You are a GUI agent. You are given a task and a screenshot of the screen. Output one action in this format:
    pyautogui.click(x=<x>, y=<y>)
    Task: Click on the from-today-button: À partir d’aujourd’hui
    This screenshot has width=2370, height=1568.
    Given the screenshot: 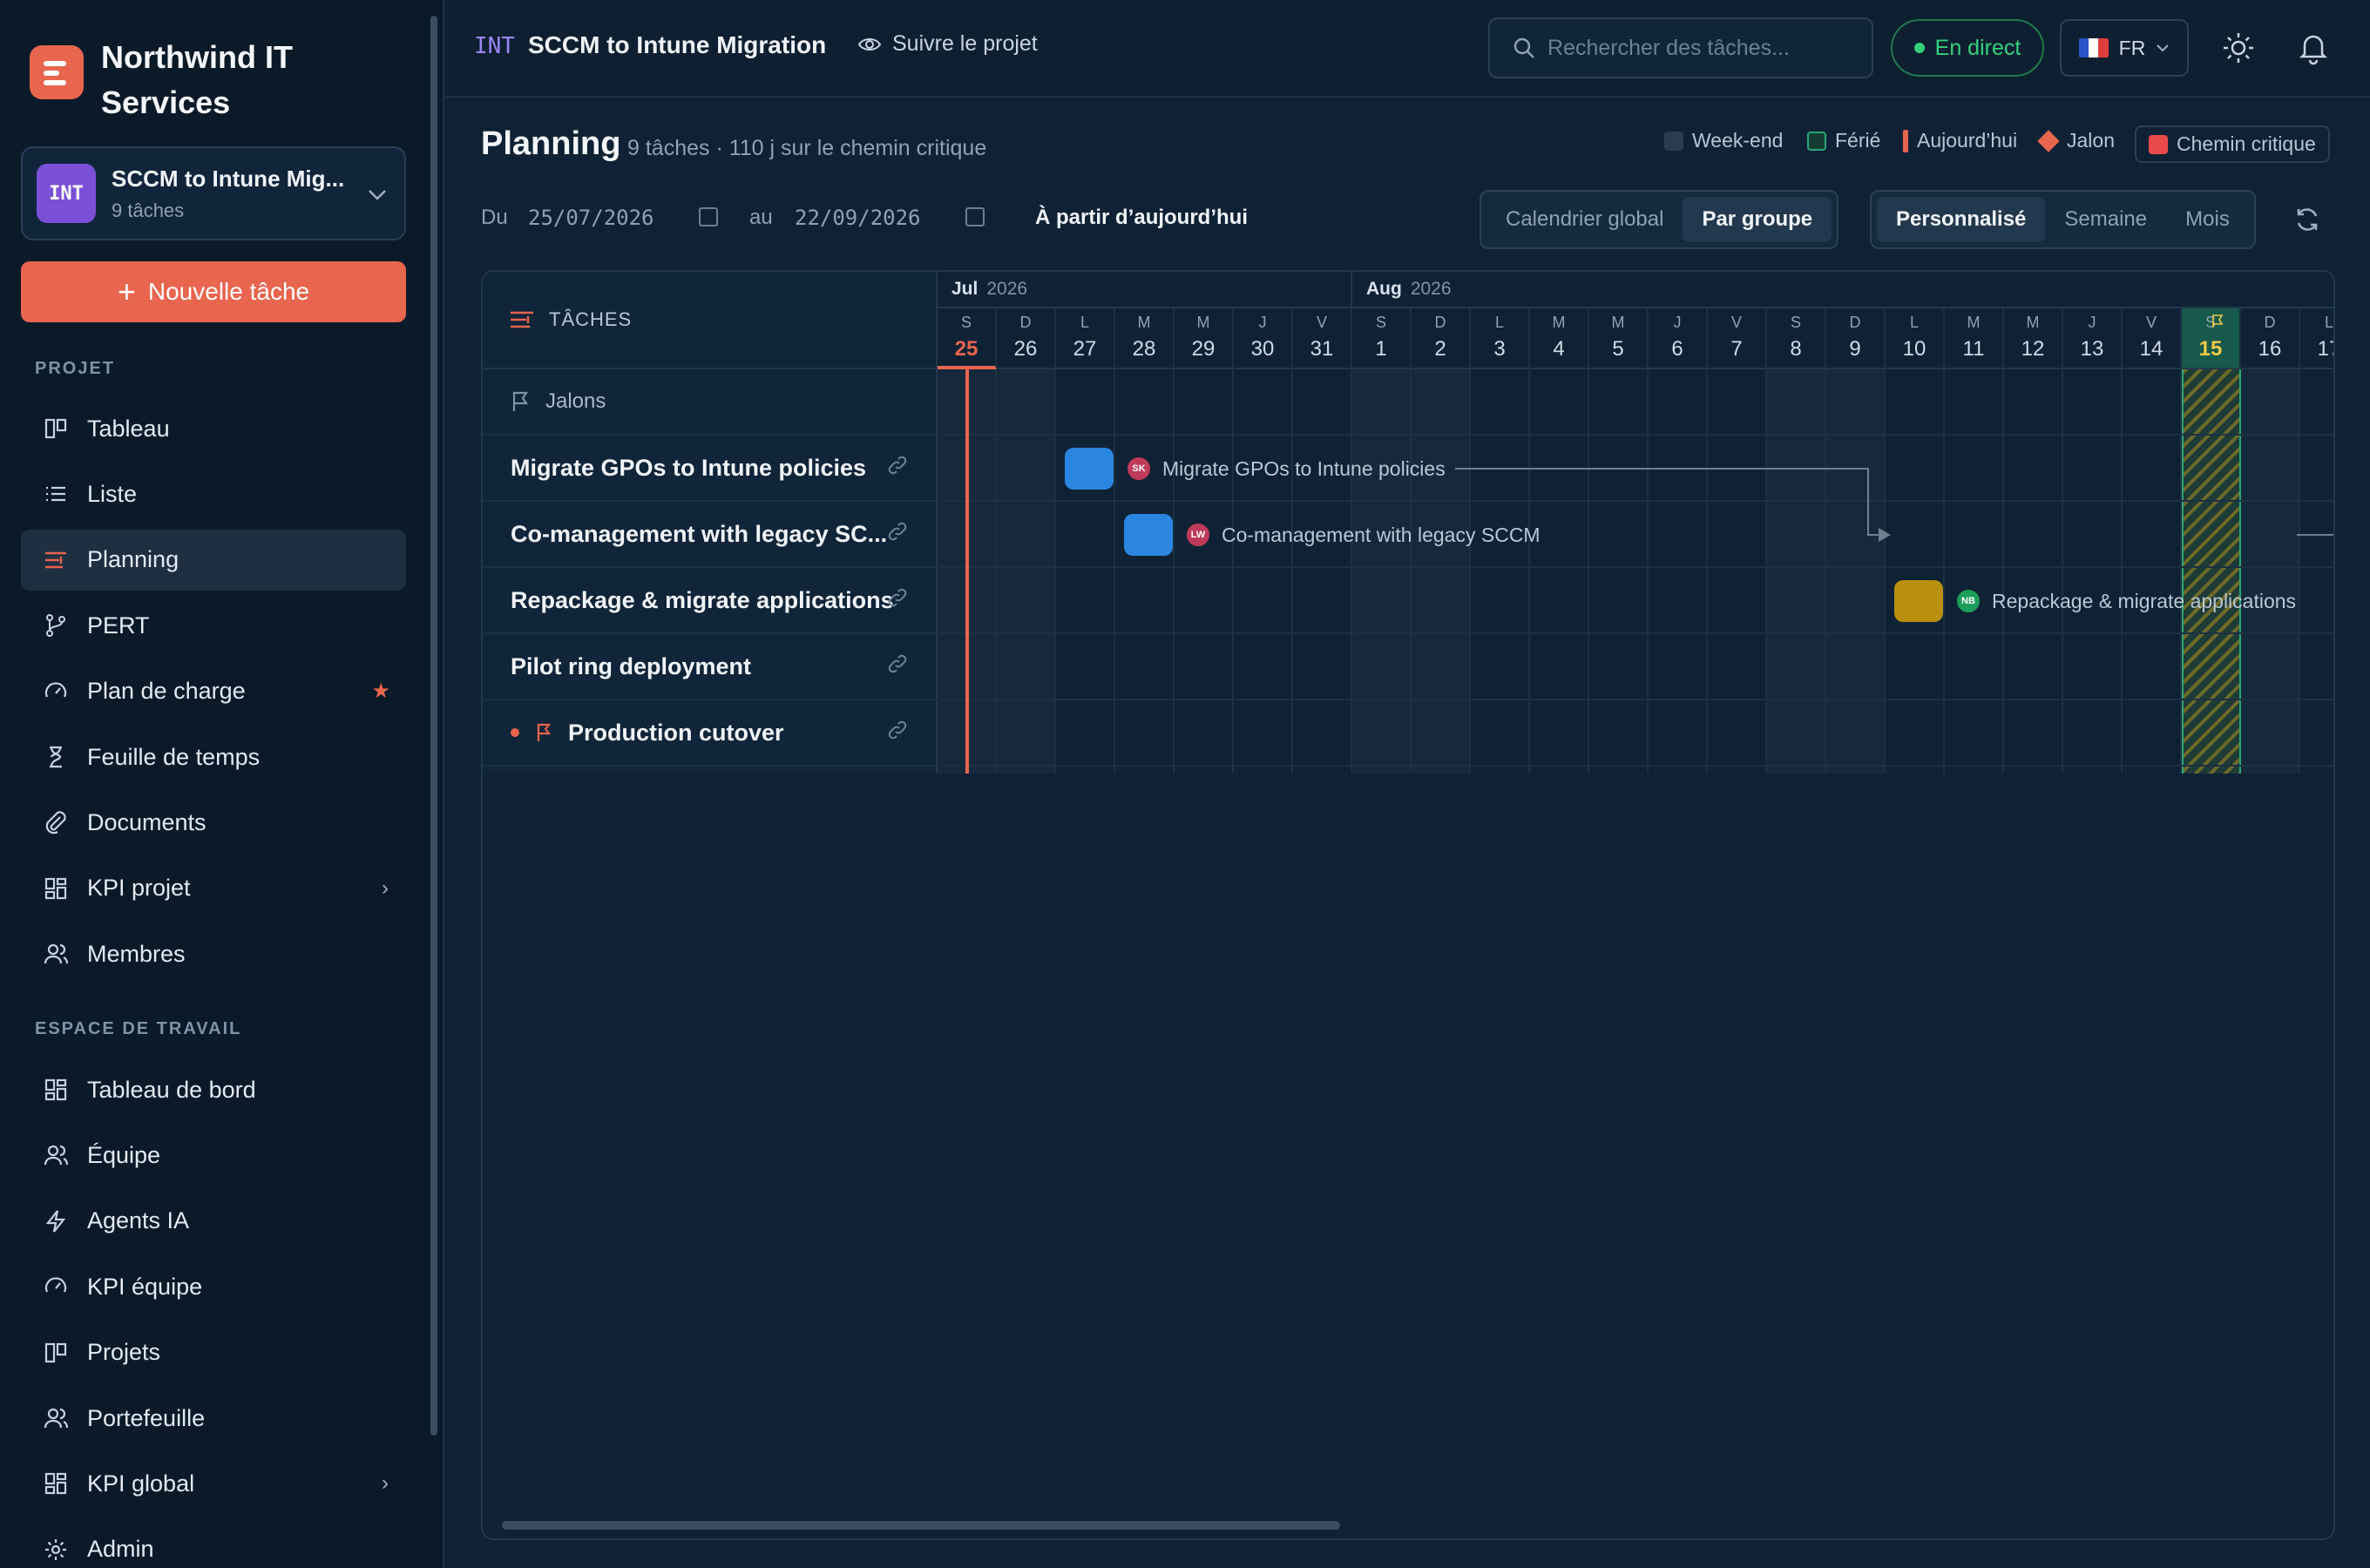 What is the action you would take?
    pyautogui.click(x=1141, y=218)
    